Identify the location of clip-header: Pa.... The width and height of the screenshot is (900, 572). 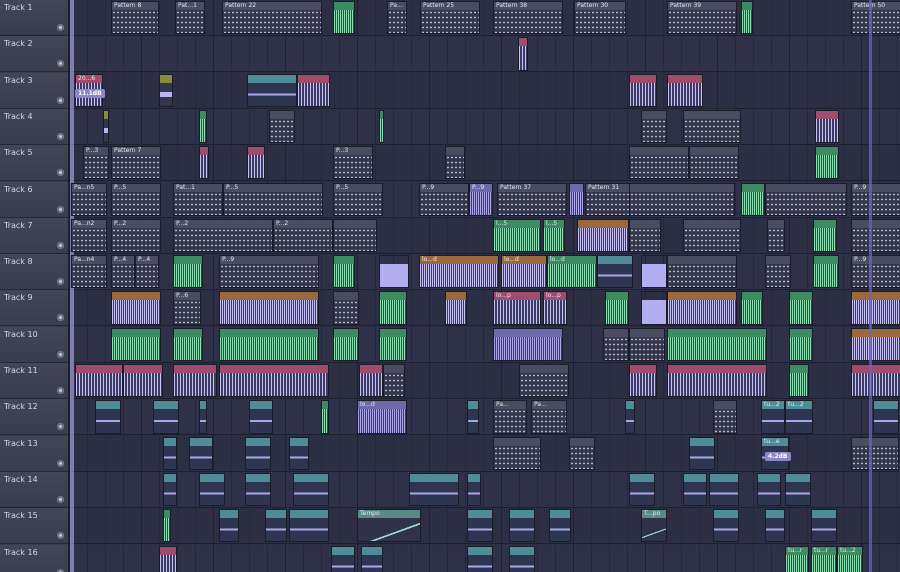
(549, 405).